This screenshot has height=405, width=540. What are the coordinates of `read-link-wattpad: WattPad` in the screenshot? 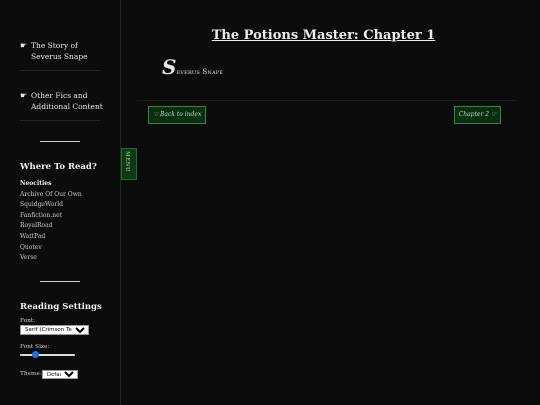 It's located at (51, 237).